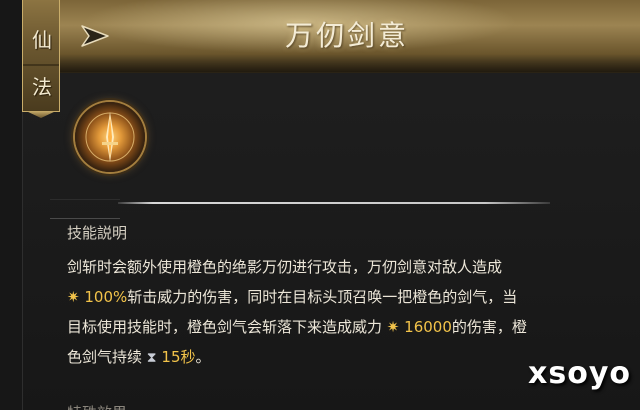 Image resolution: width=640 pixels, height=410 pixels. What do you see at coordinates (106, 297) in the screenshot?
I see `damage-percent: 100%` at bounding box center [106, 297].